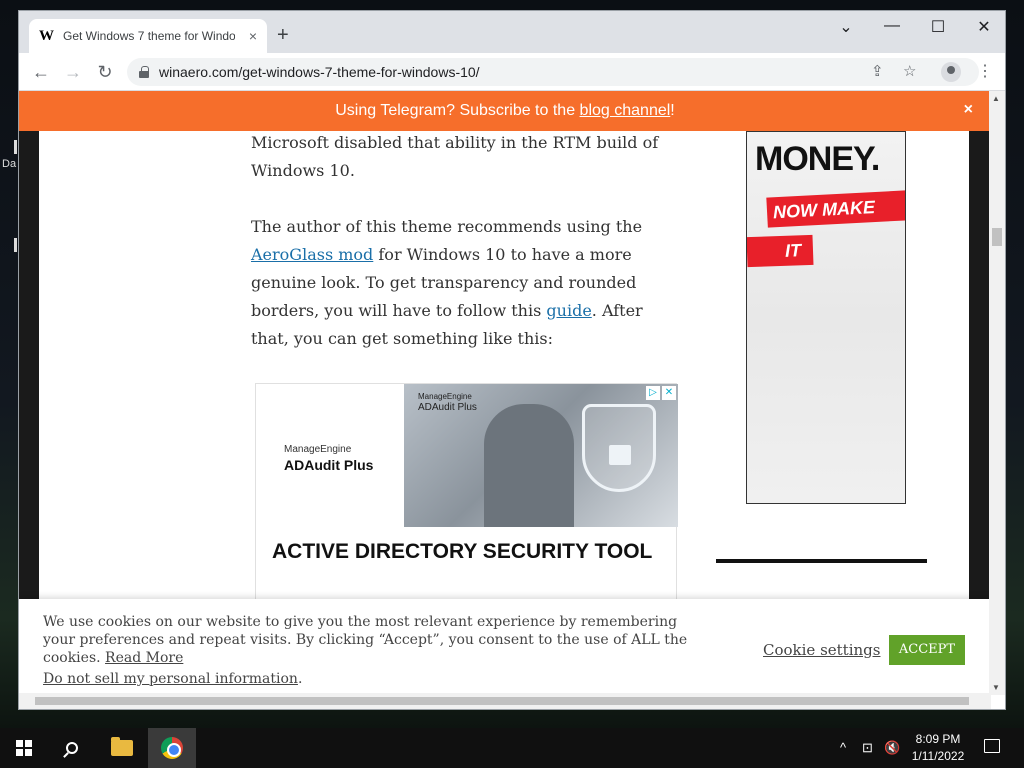  What do you see at coordinates (512, 748) in the screenshot?
I see `taskbar: ^ ⊡ 🔇 8:09 PM 1/11/2022` at bounding box center [512, 748].